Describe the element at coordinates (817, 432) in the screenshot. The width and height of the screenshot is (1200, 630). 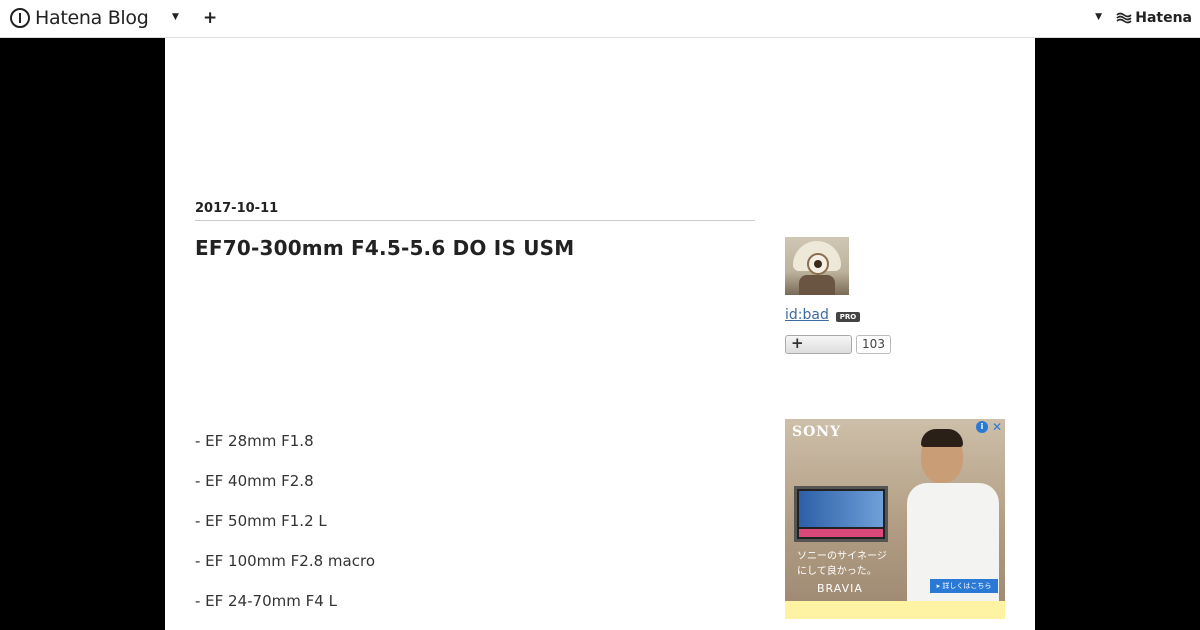
I see `ad-brand: SONY` at that location.